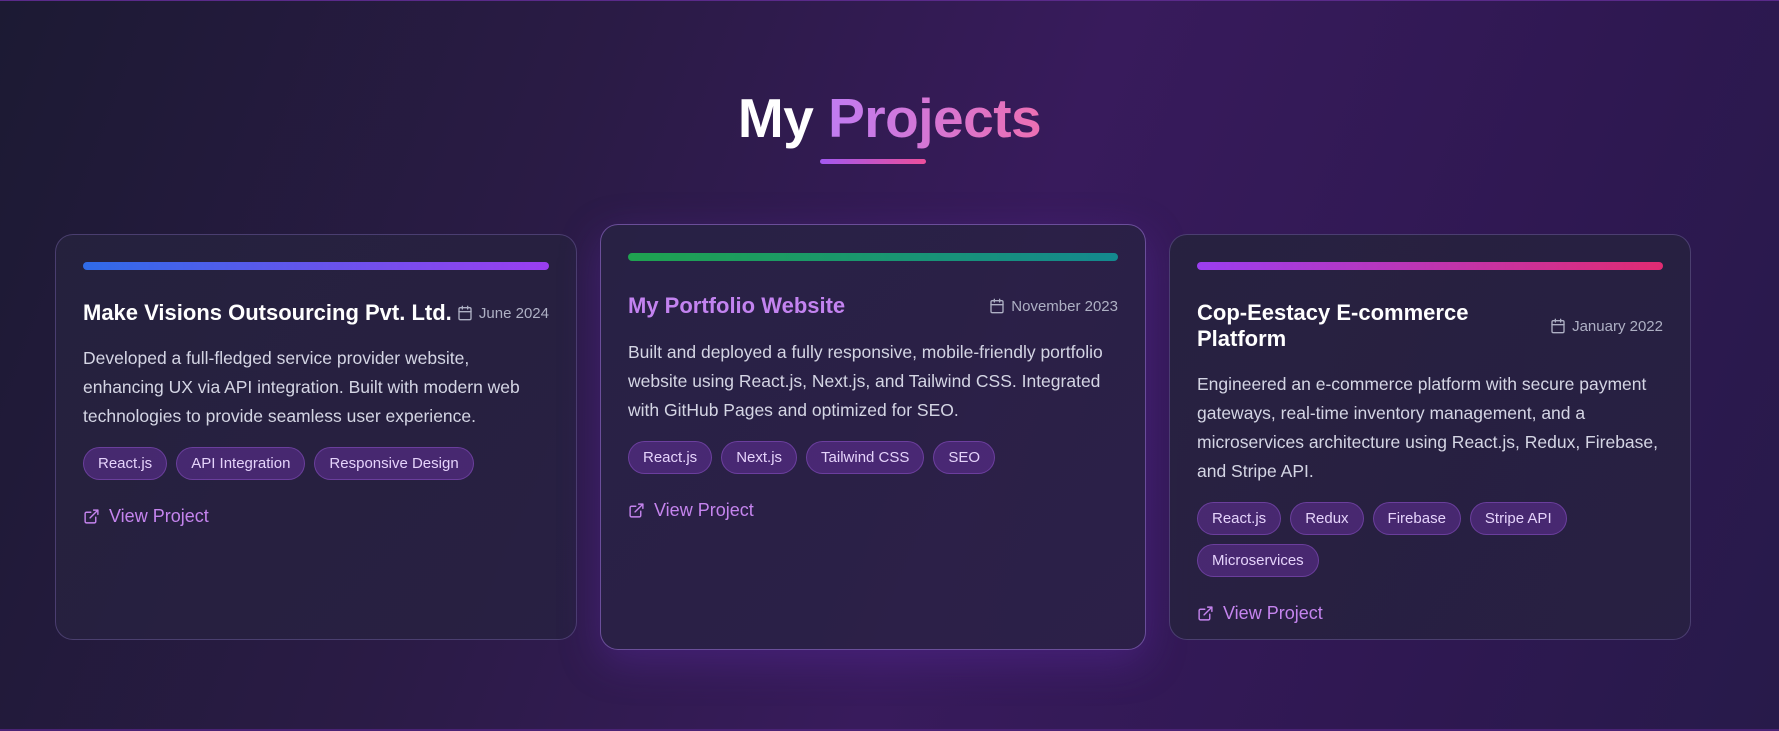 The image size is (1779, 731). I want to click on tag: Firebase, so click(1416, 518).